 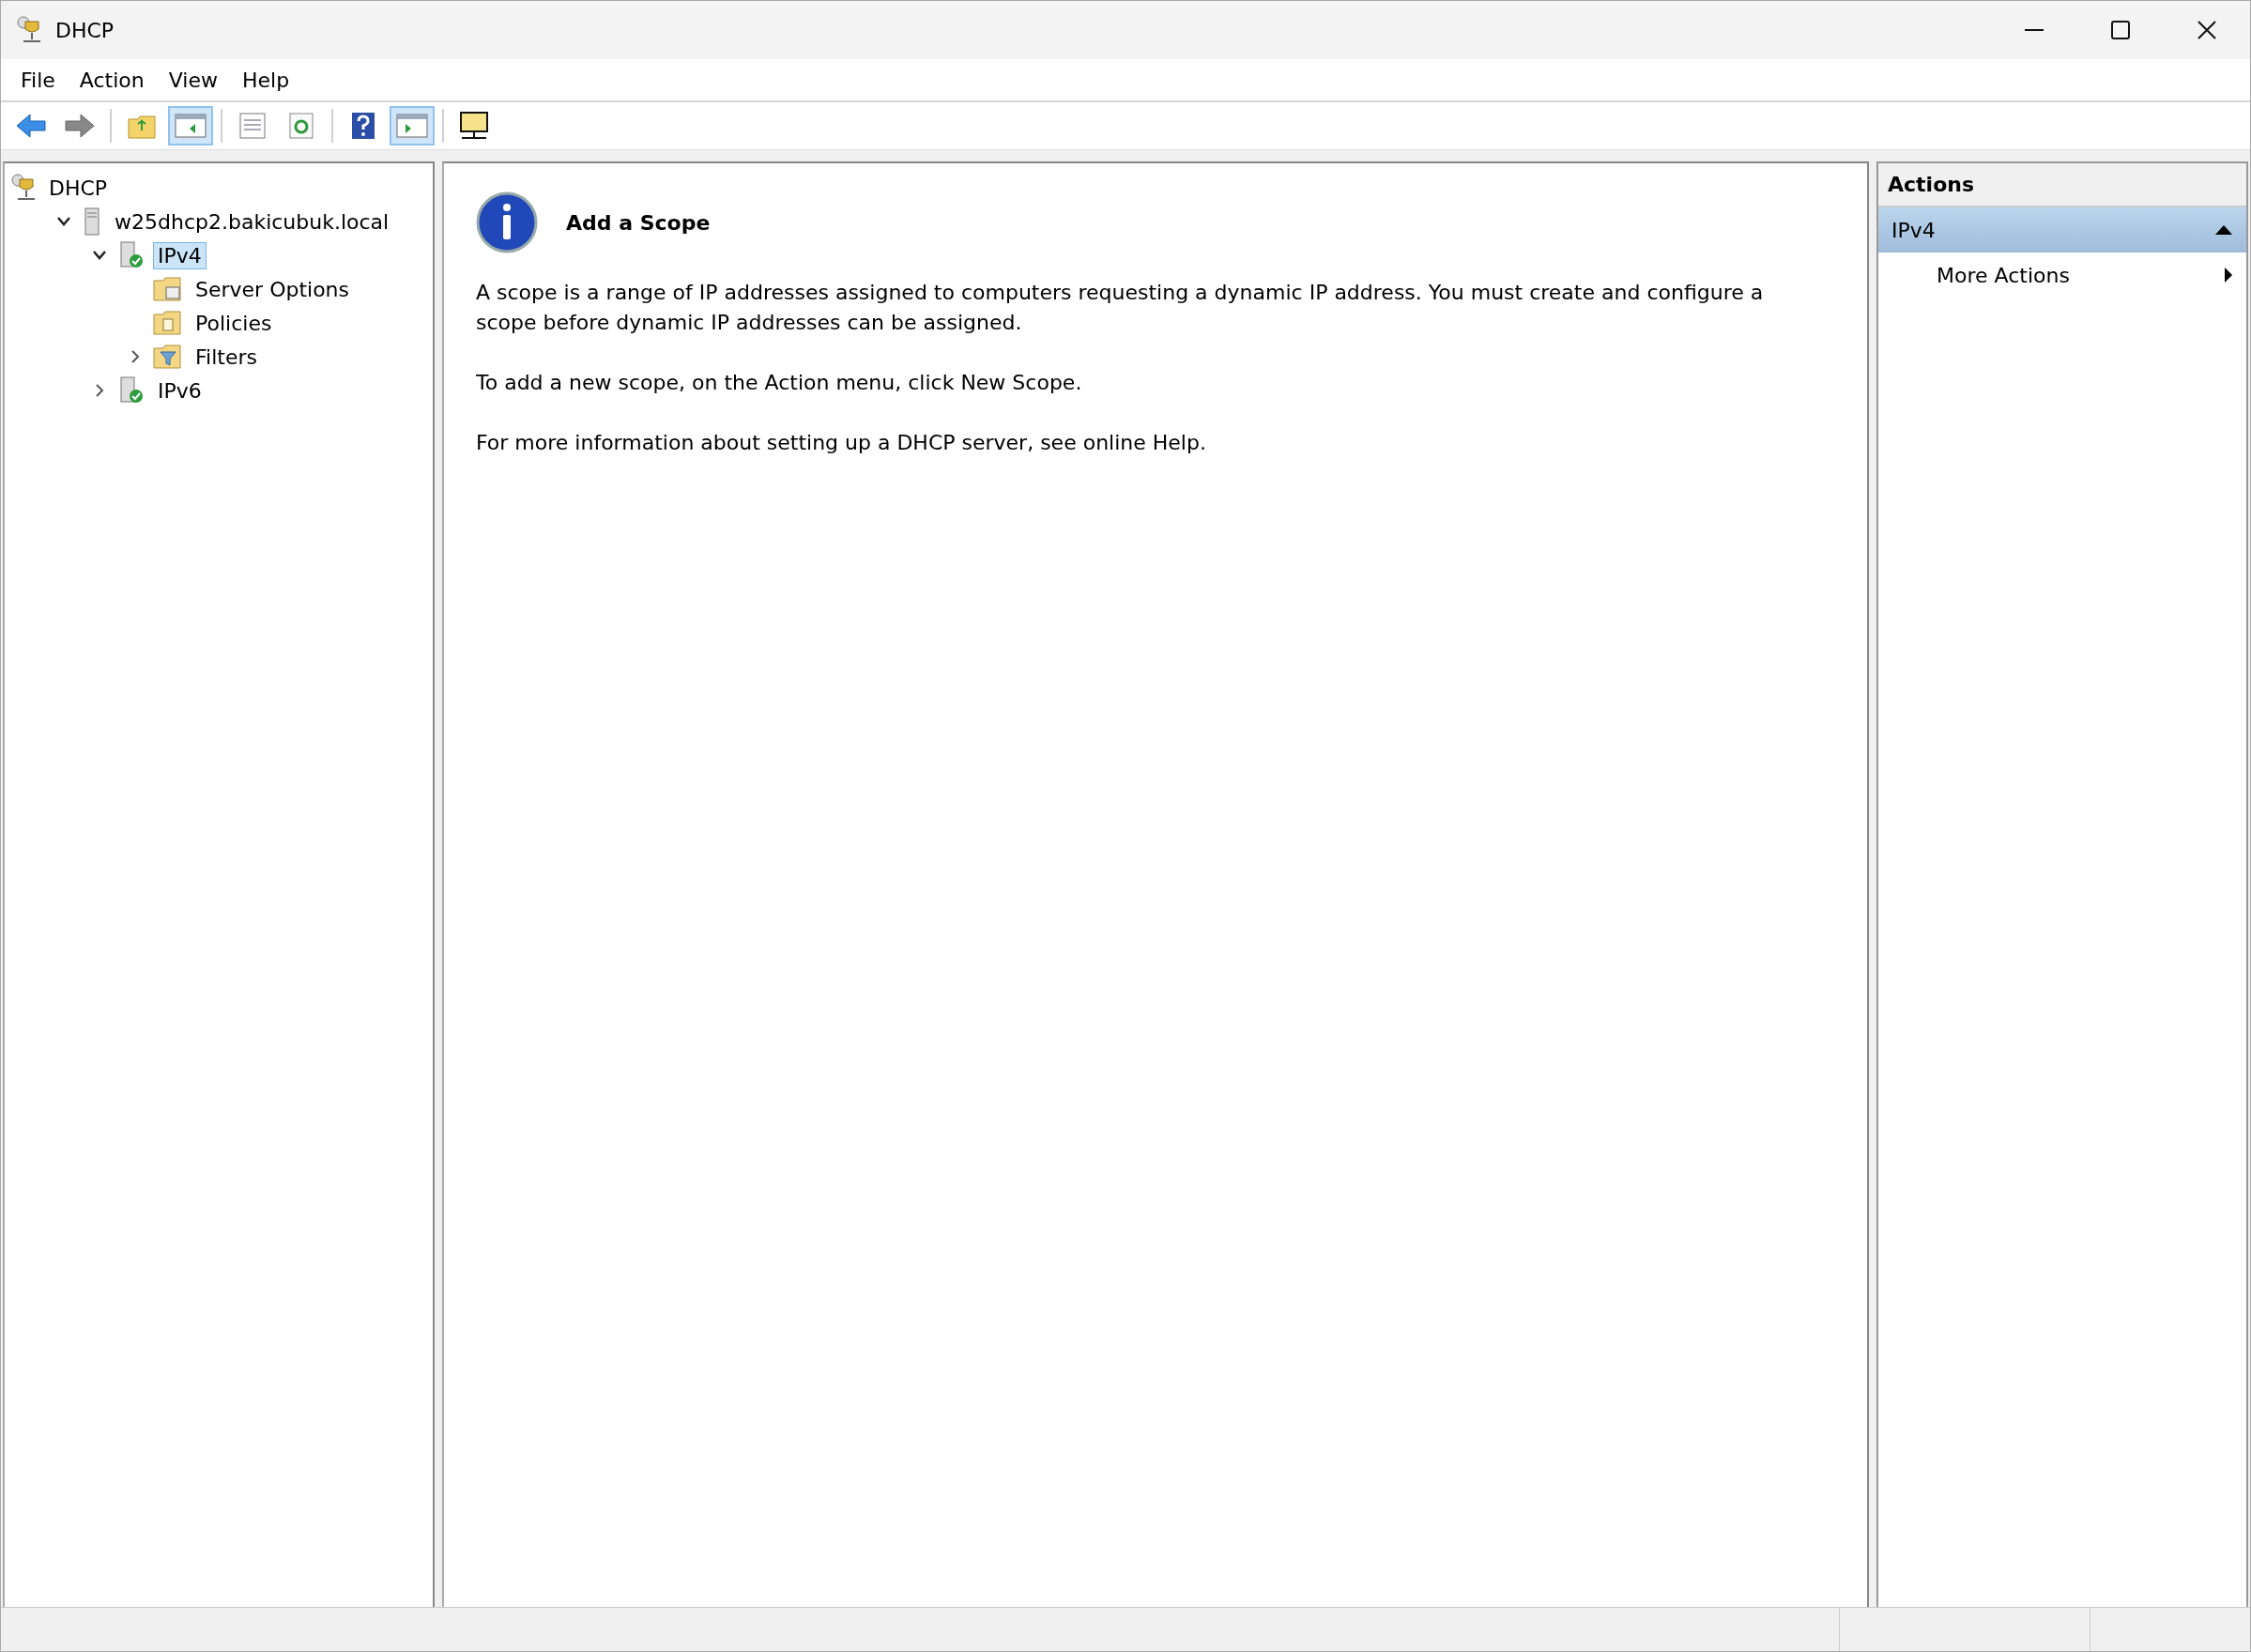 What do you see at coordinates (2062, 185) in the screenshot?
I see `actions-header: Actions` at bounding box center [2062, 185].